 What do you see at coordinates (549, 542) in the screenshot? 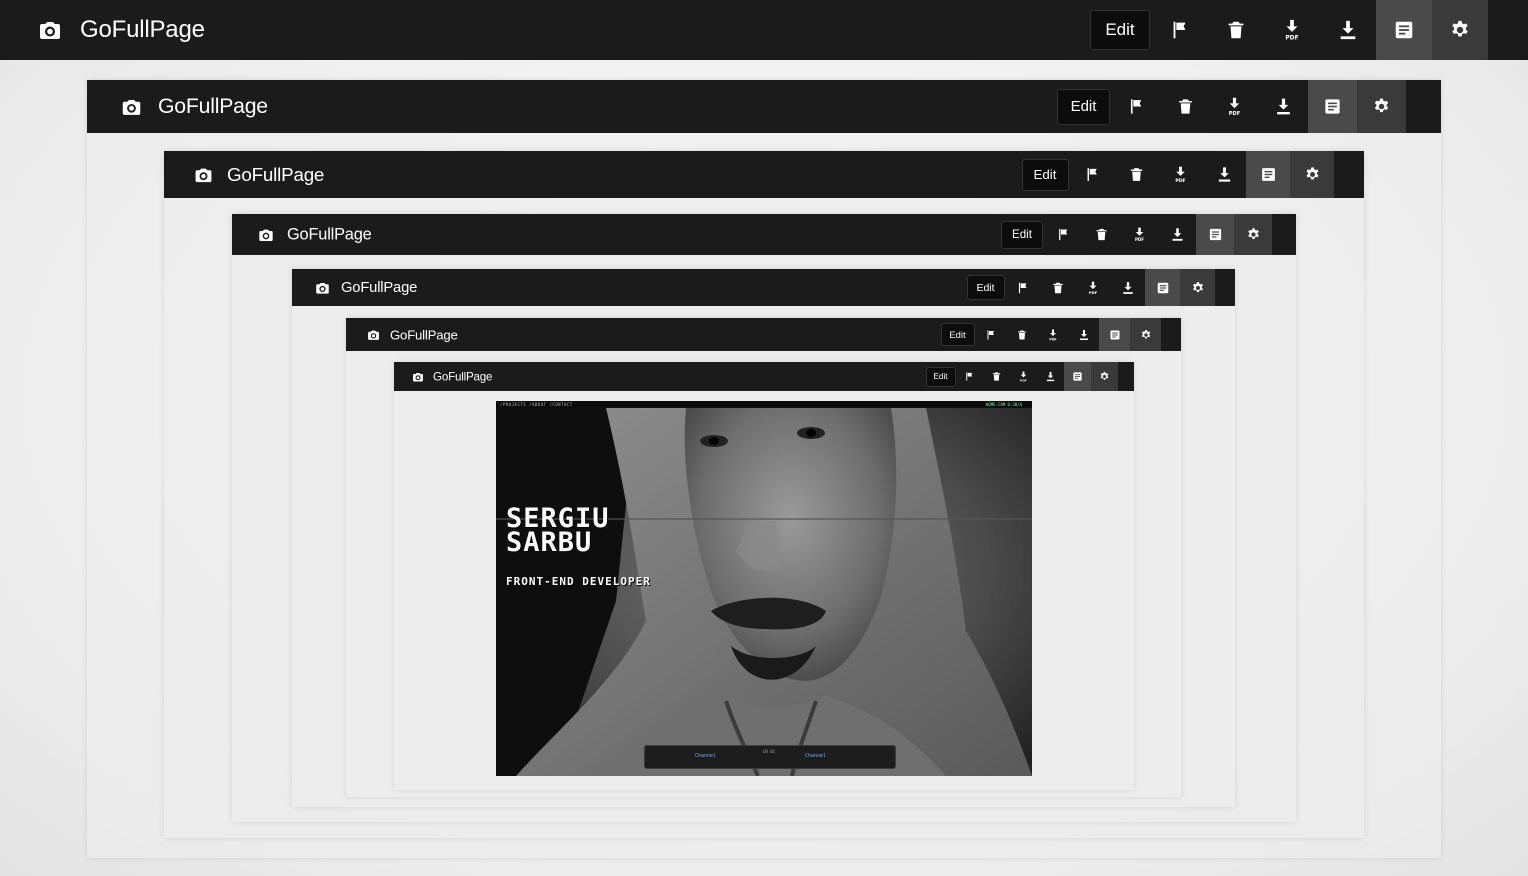
I see `hero-name-line2: SARBU` at bounding box center [549, 542].